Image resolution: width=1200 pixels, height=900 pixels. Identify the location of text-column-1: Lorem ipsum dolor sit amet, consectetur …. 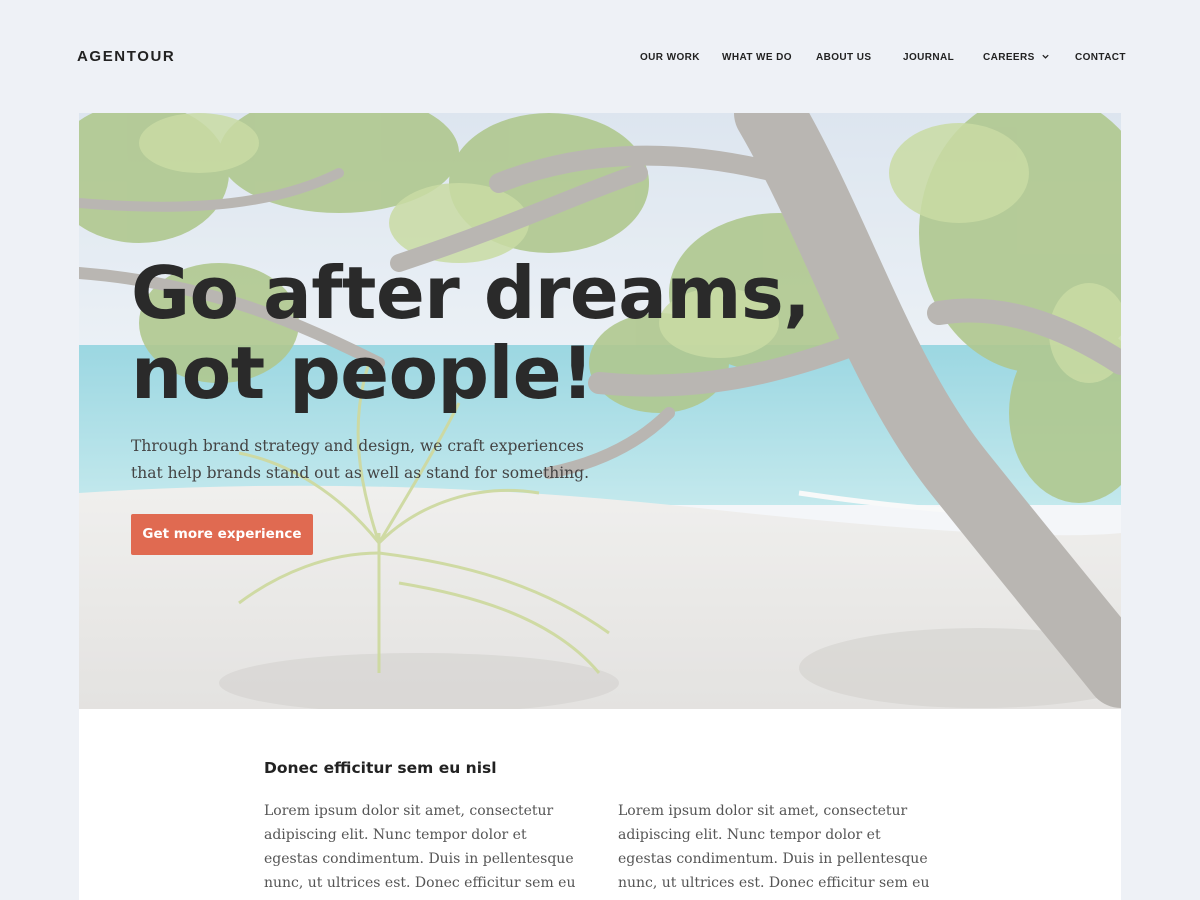
(420, 851).